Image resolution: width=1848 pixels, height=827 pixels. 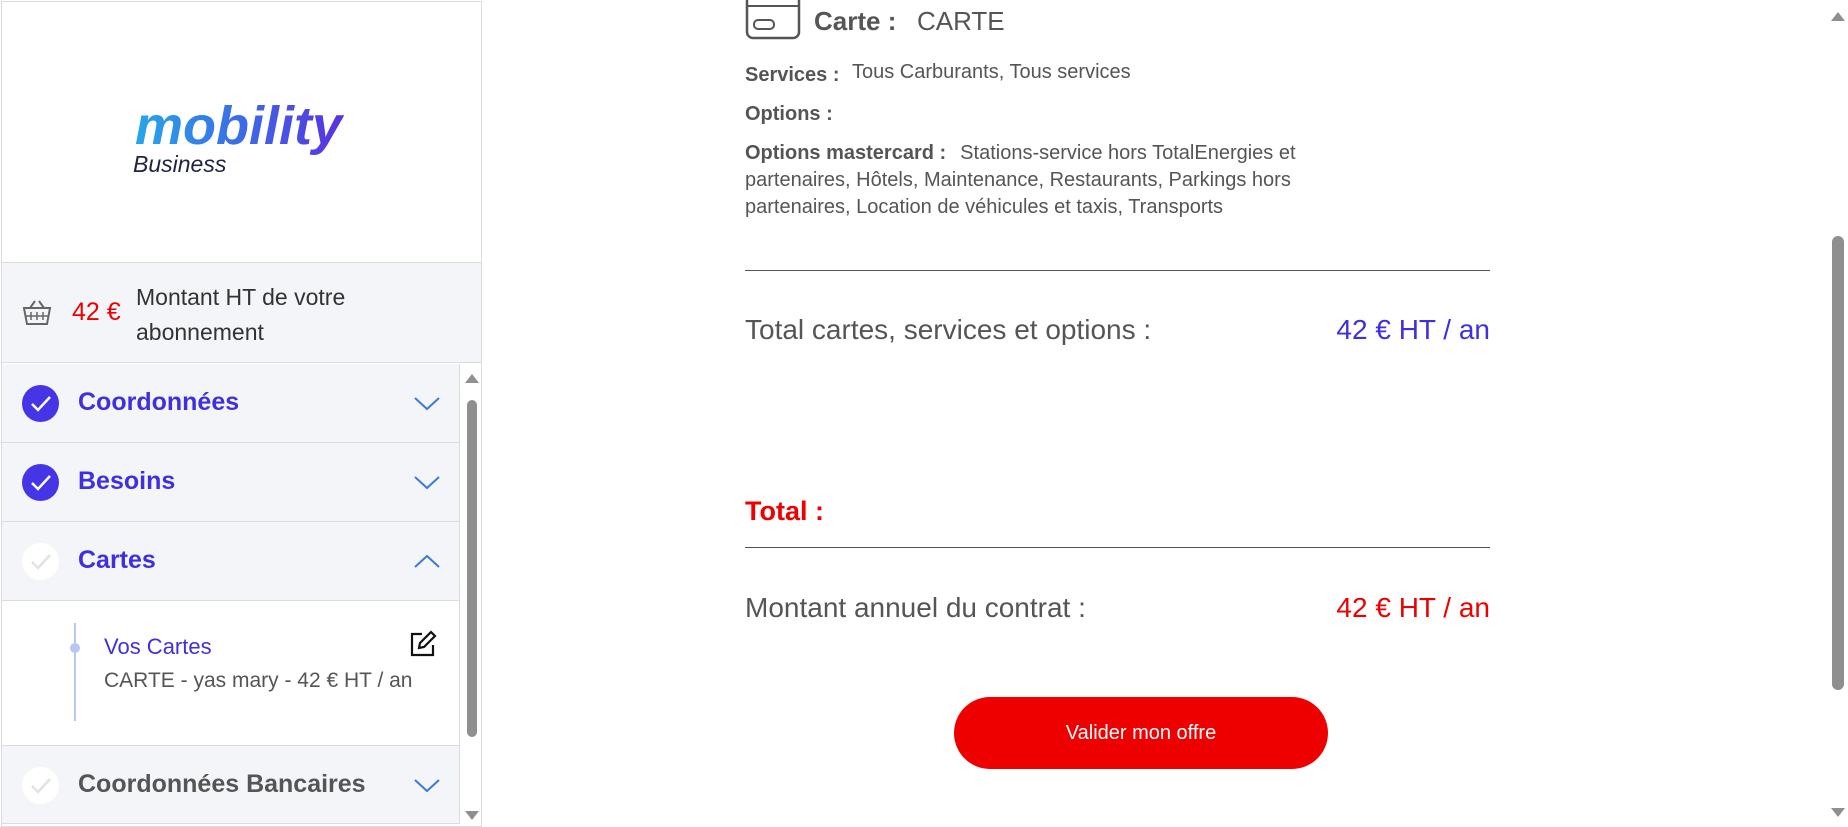 What do you see at coordinates (96, 312) in the screenshot?
I see `subscription-amount: 42 €` at bounding box center [96, 312].